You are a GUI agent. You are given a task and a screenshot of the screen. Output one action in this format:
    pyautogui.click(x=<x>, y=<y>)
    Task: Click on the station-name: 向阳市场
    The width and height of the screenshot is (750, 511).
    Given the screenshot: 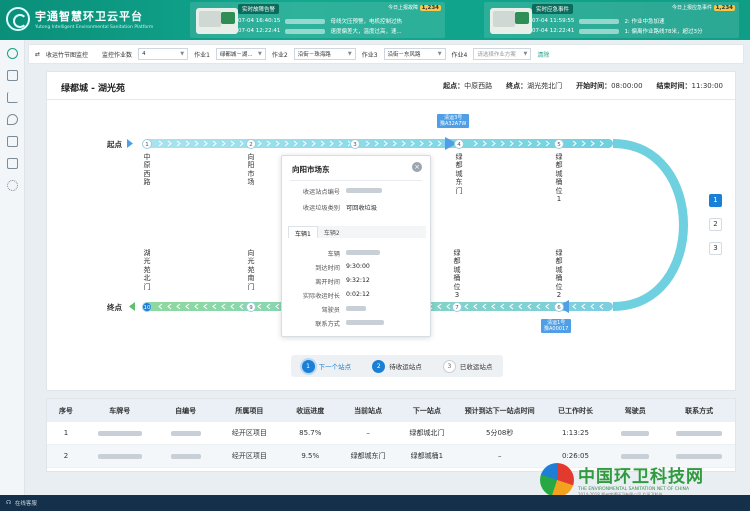 What is the action you would take?
    pyautogui.click(x=251, y=169)
    